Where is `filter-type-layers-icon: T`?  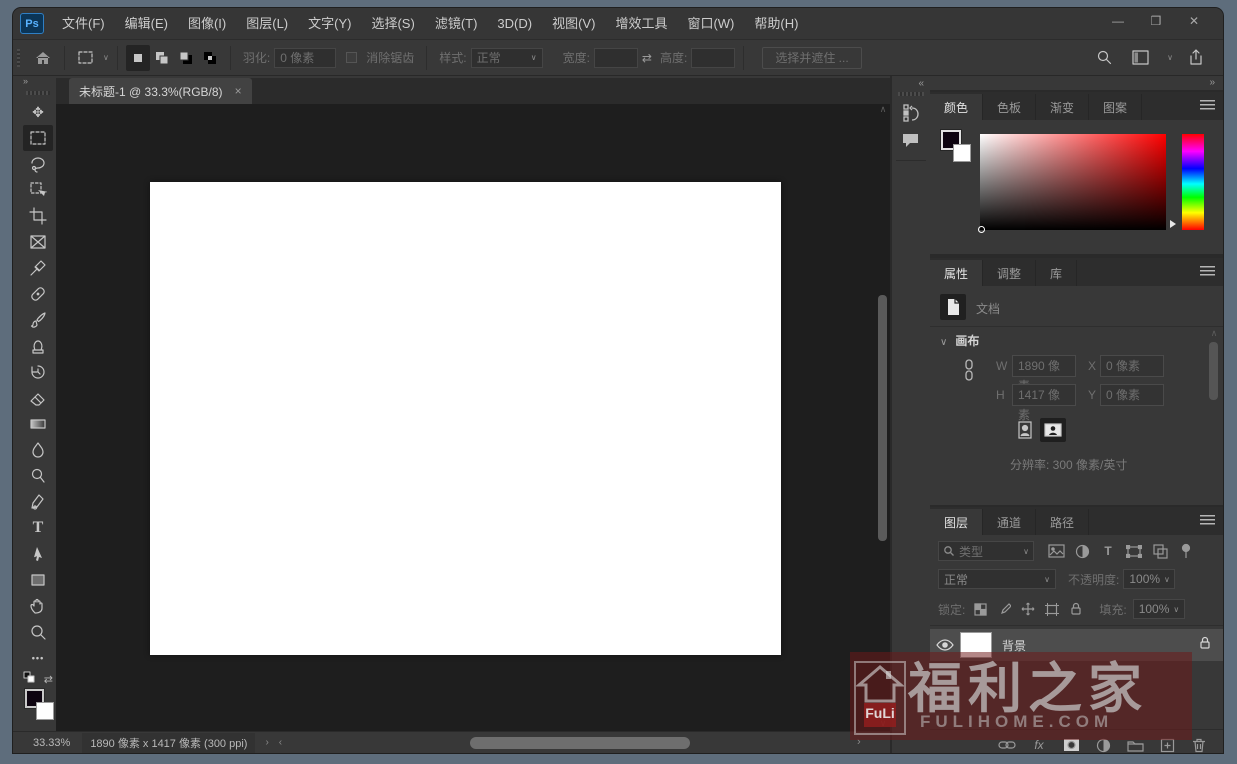
filter-type-layers-icon: T is located at coordinates (1108, 551).